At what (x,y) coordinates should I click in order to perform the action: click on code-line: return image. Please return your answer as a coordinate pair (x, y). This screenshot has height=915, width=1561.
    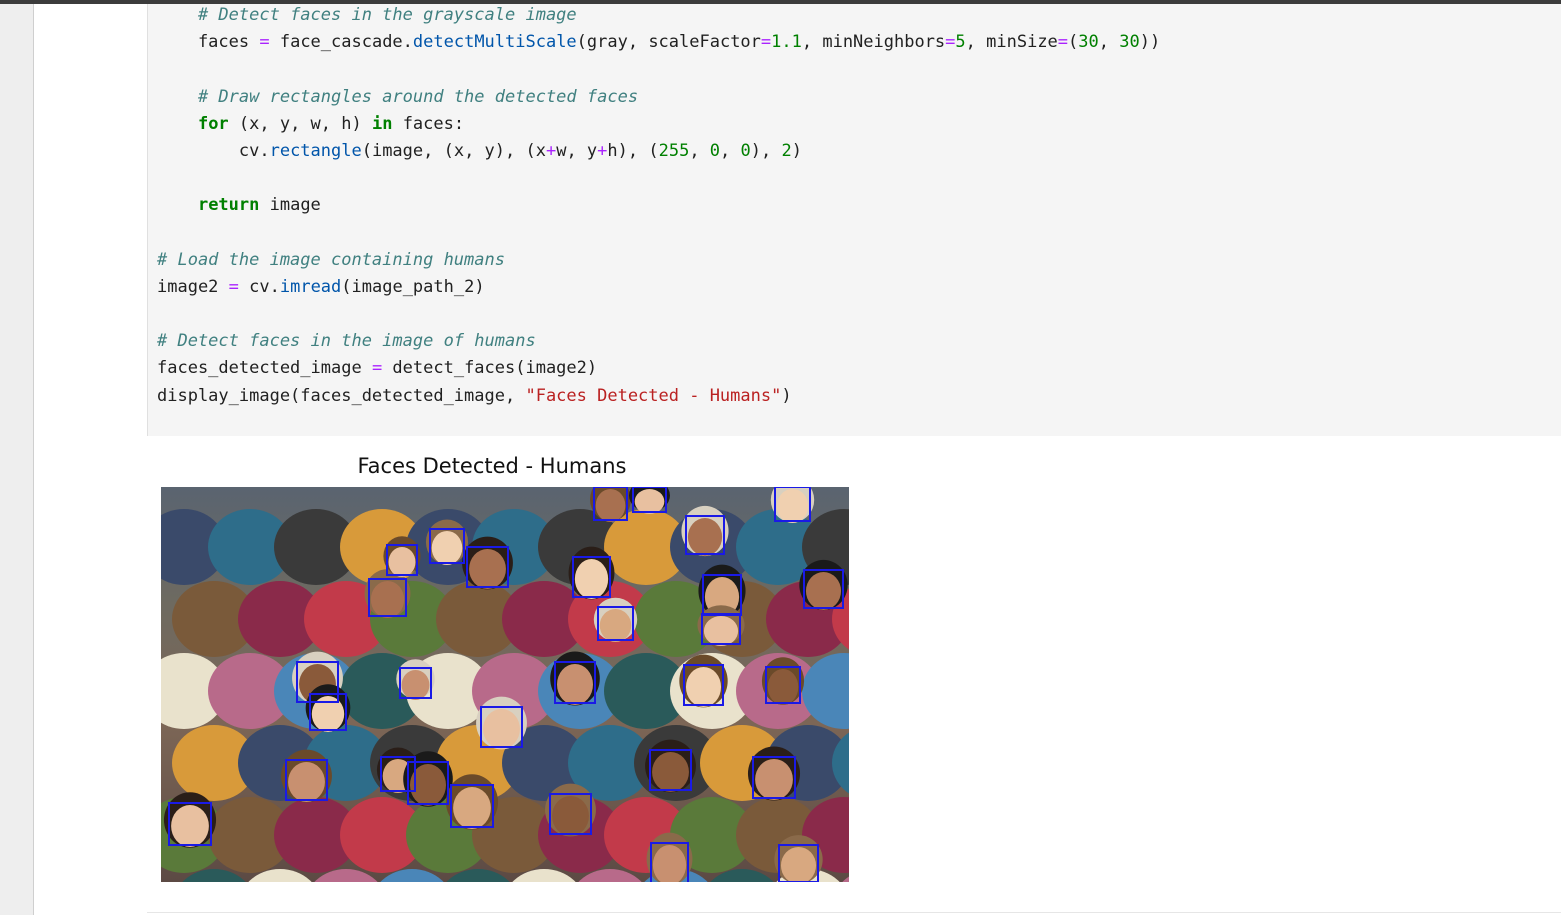
    Looking at the image, I should click on (658, 205).